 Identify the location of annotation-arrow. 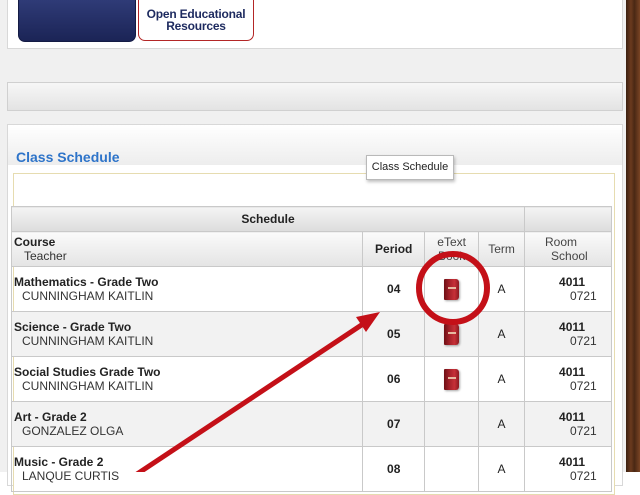
(257, 392).